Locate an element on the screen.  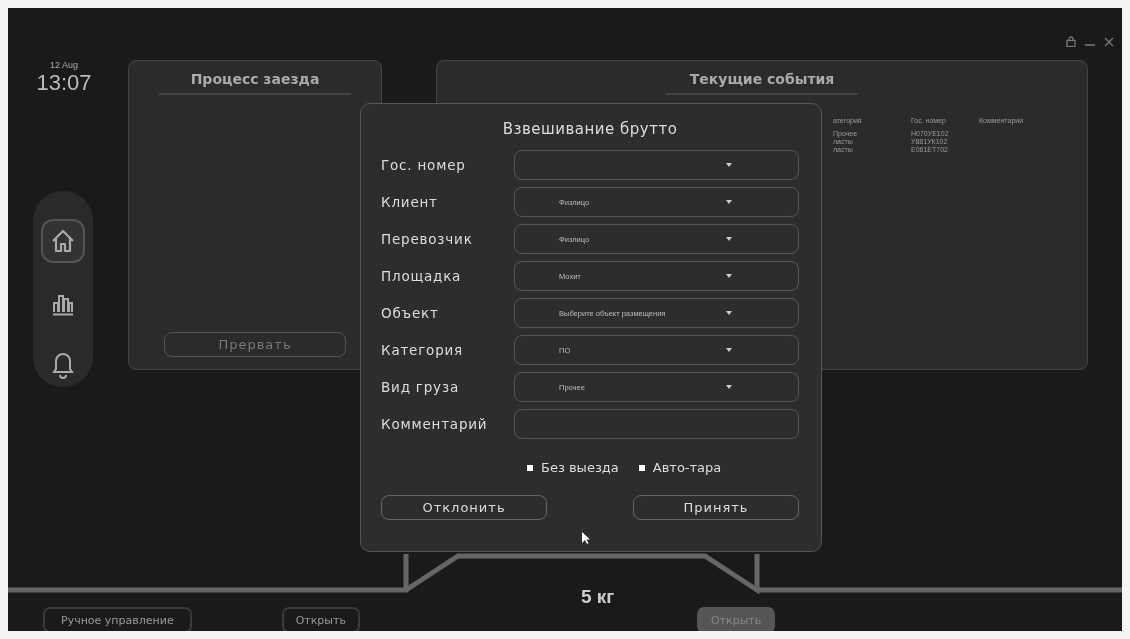
reject-button: Отклонить is located at coordinates (464, 507).